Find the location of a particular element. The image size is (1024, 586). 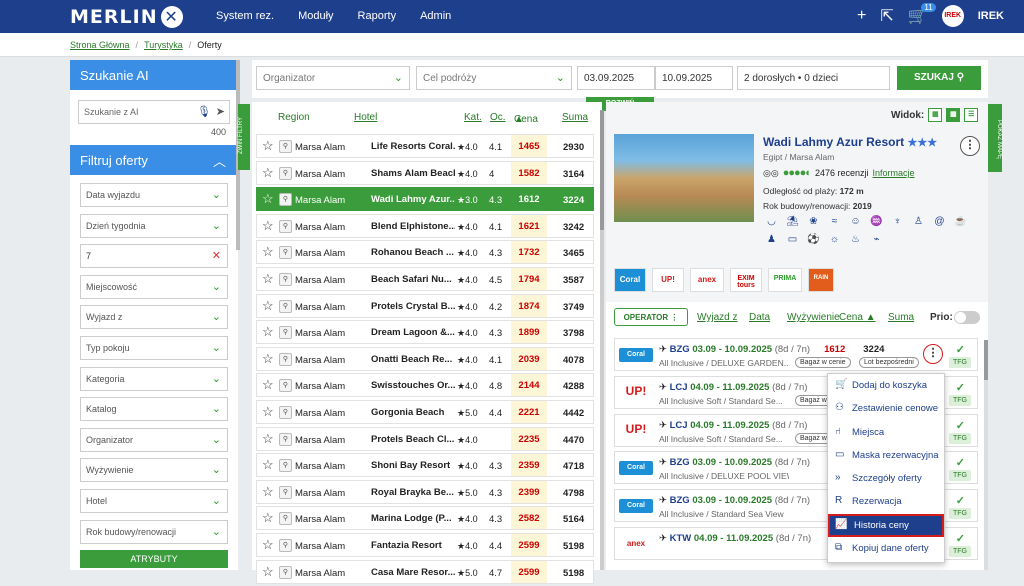

filter-hotel: Hotel ⌄ is located at coordinates (154, 500).